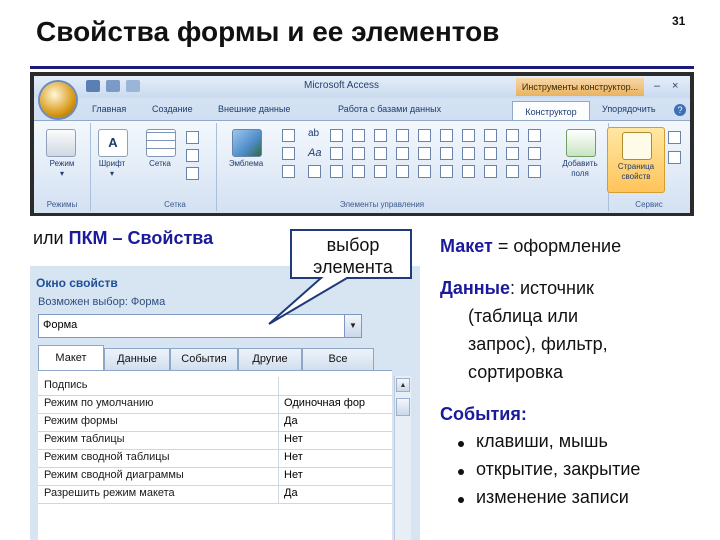  Describe the element at coordinates (402, 458) in the screenshot. I see `scrollbar: ▲` at that location.